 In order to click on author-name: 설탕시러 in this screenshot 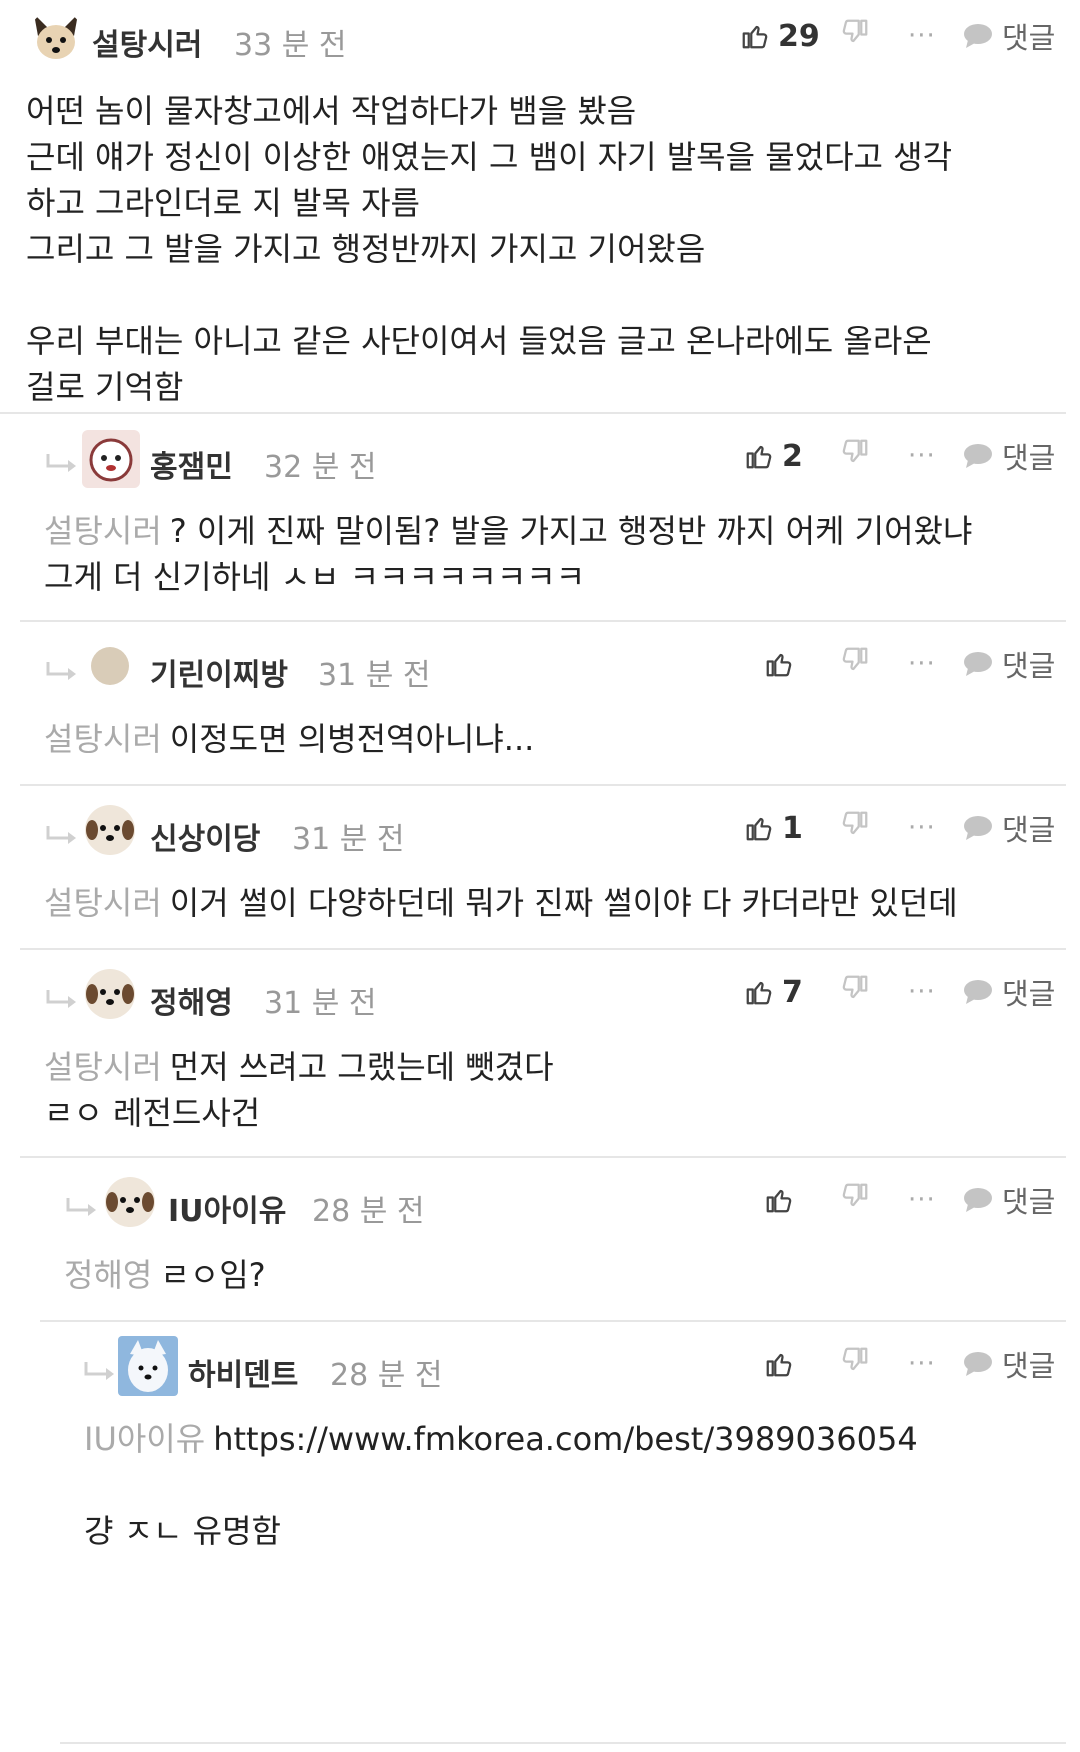, I will do `click(147, 42)`.